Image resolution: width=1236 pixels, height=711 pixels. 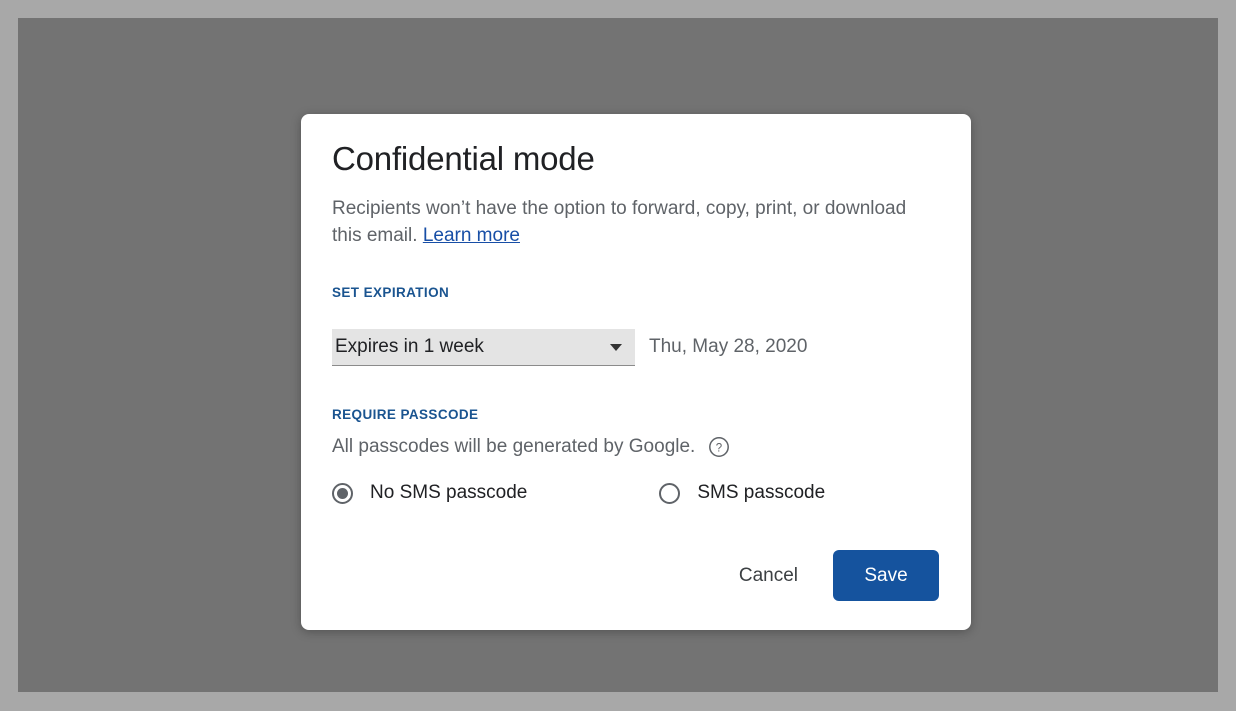 What do you see at coordinates (449, 492) in the screenshot?
I see `radio-label-no-sms-passcode: No SMS passcode` at bounding box center [449, 492].